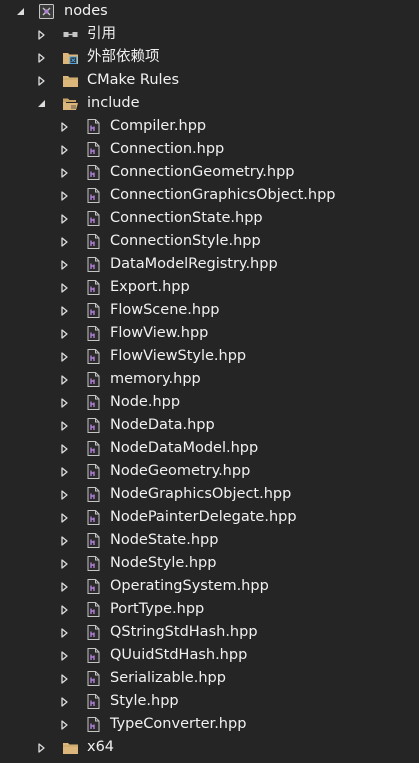 The image size is (419, 763). Describe the element at coordinates (209, 287) in the screenshot. I see `tree-item-file: Export.hpp` at that location.